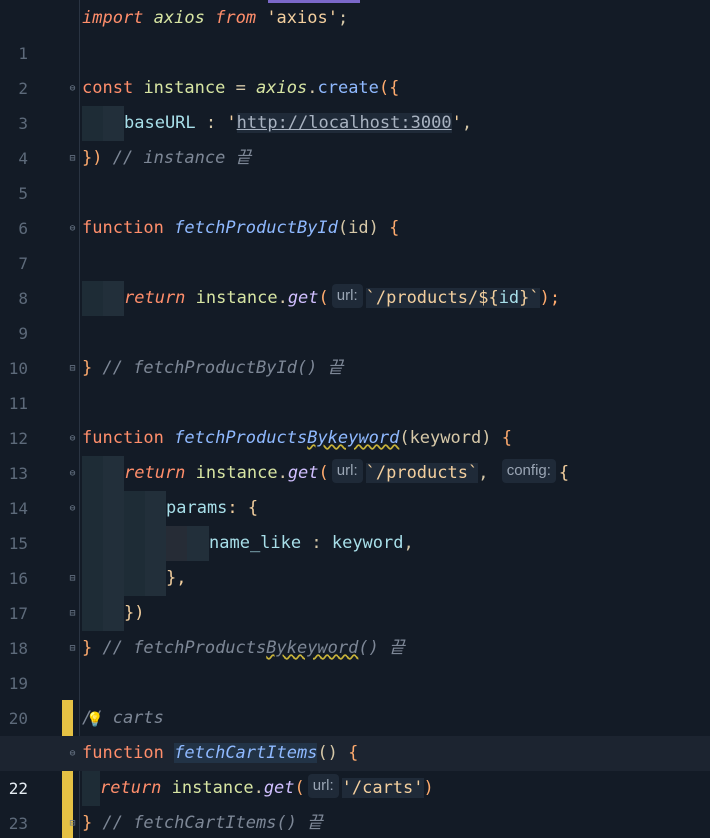 Image resolution: width=710 pixels, height=838 pixels. Describe the element at coordinates (355, 32) in the screenshot. I see `code-line: 1 import axios from 'axios';` at that location.